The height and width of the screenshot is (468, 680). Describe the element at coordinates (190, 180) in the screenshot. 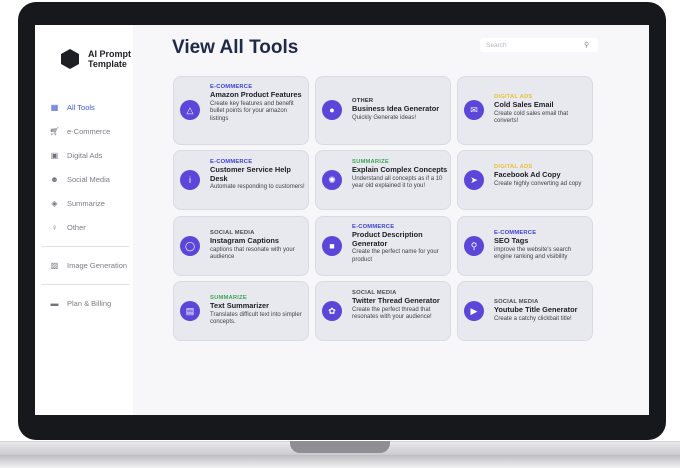

I see `info-icon: i` at that location.